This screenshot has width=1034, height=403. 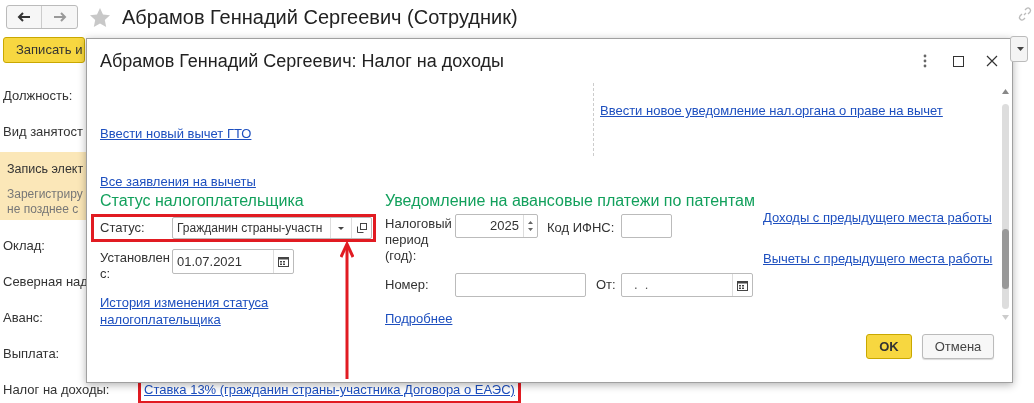 I want to click on field-label: Номер:, so click(x=407, y=285).